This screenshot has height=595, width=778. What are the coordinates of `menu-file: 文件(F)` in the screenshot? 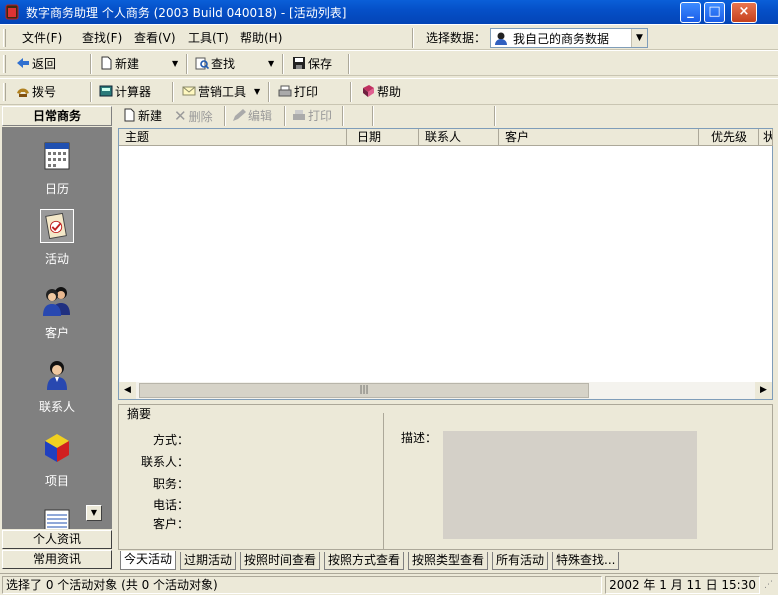 It's located at (42, 38).